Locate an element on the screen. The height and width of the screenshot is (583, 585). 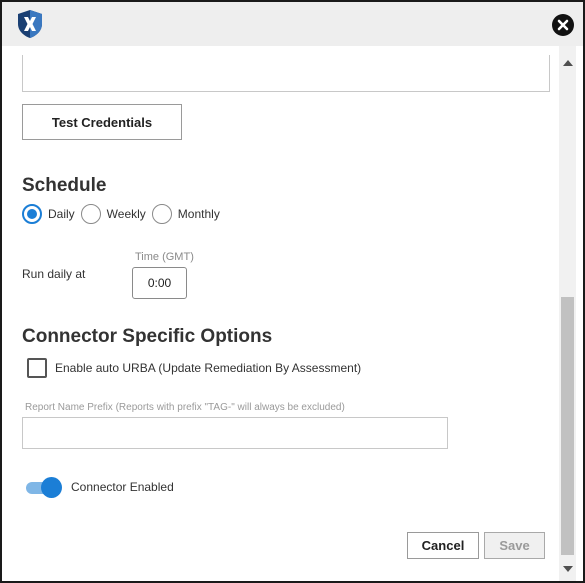
radio-option-daily: Daily is located at coordinates (48, 214).